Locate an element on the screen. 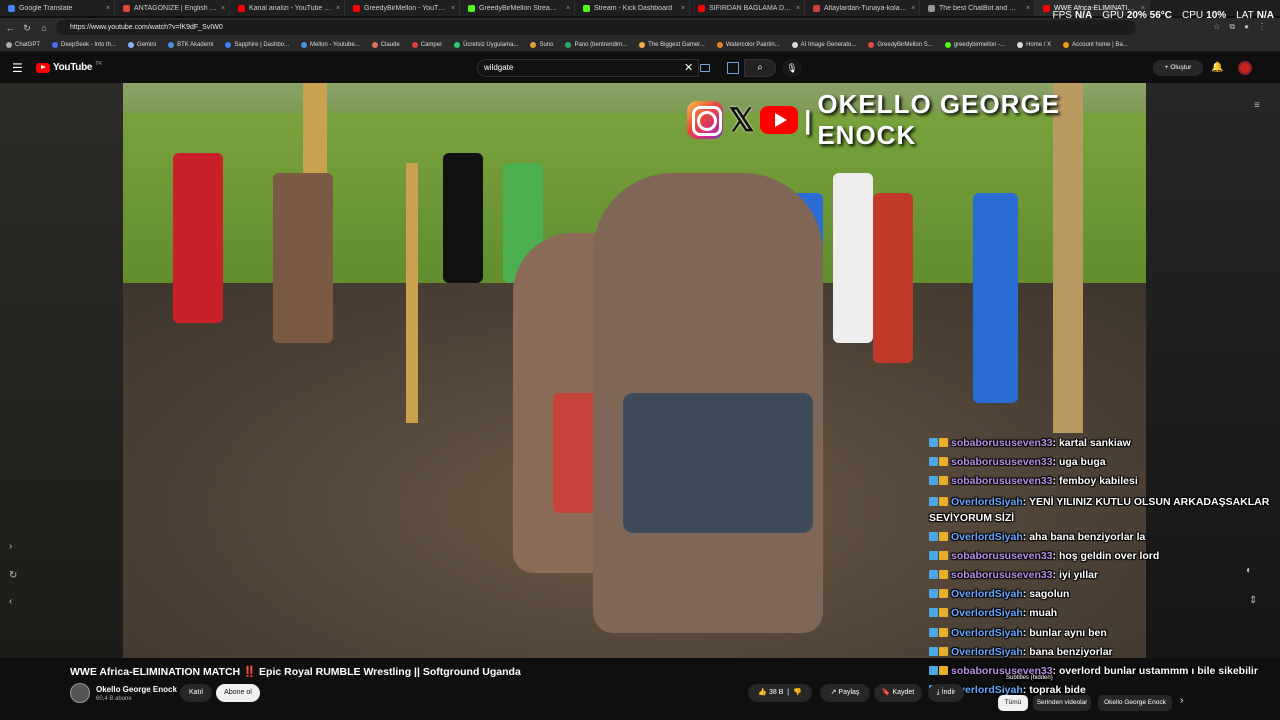  thumbs-down-icon: 👎 is located at coordinates (797, 692).